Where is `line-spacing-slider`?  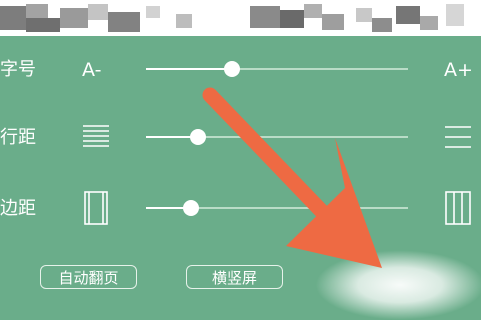
line-spacing-slider is located at coordinates (277, 137).